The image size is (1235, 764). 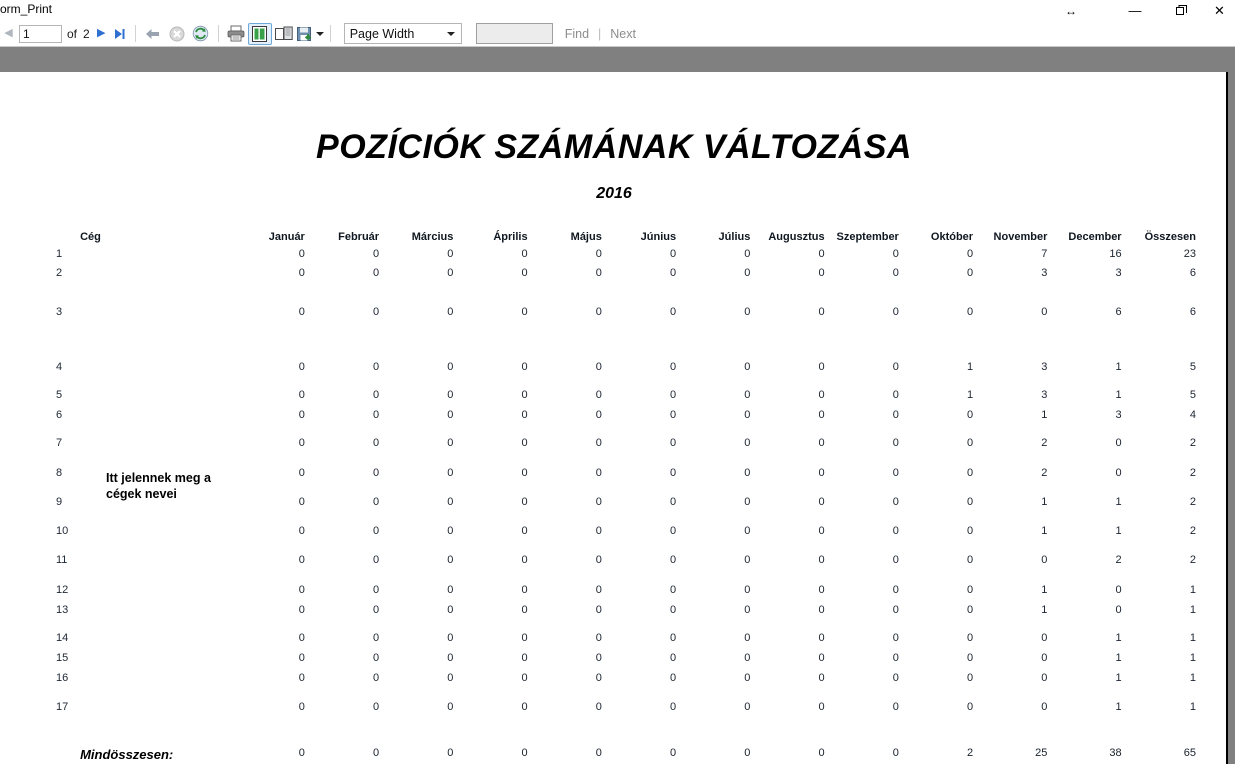 I want to click on zoom-level-select: Page Width, so click(x=402, y=33).